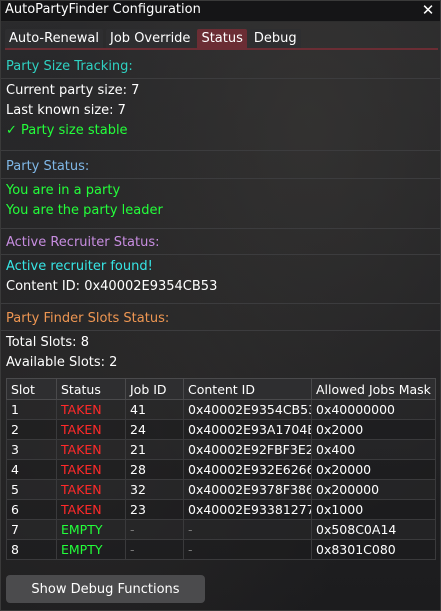  Describe the element at coordinates (47, 342) in the screenshot. I see `total-slots: Total Slots: 8` at that location.